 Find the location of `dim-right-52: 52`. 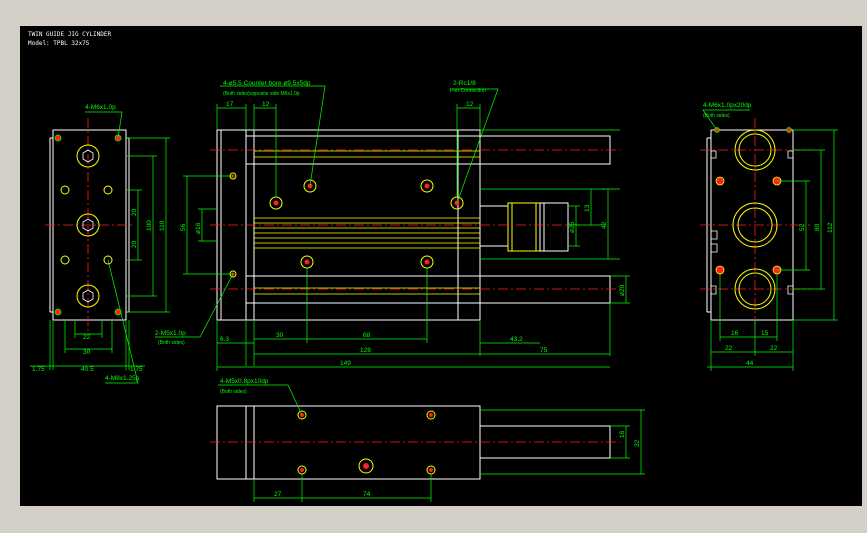

dim-right-52: 52 is located at coordinates (802, 227).